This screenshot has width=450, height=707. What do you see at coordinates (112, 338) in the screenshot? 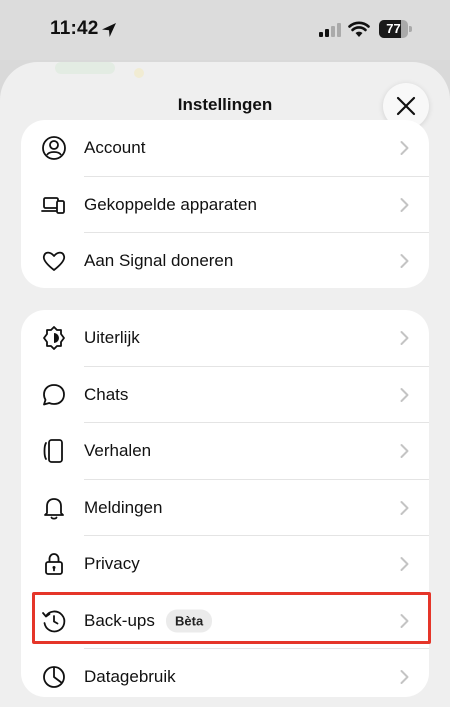
I see `settings-row-label: Uiterlijk` at bounding box center [112, 338].